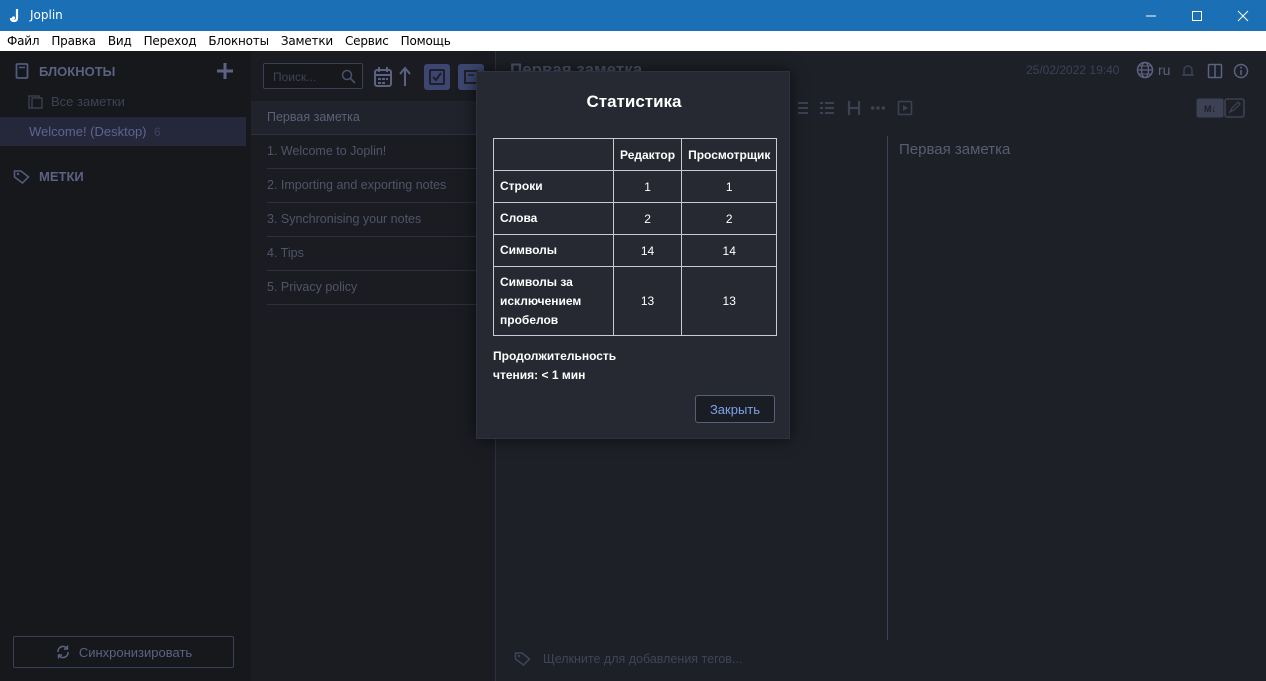  Describe the element at coordinates (120, 41) in the screenshot. I see `menu-view: Вид` at that location.